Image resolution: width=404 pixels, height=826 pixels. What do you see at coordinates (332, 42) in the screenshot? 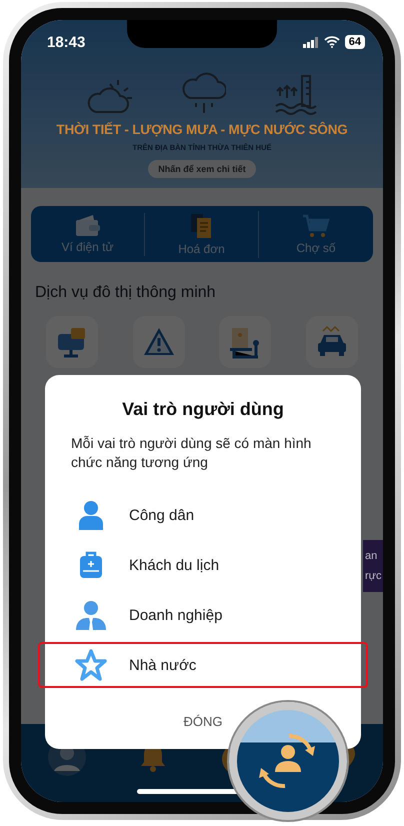
I see `wifi-icon` at bounding box center [332, 42].